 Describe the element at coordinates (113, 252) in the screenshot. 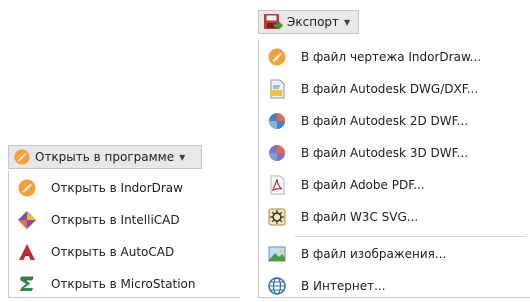

I see `menu-item-label: Открыть в AutoCAD` at that location.